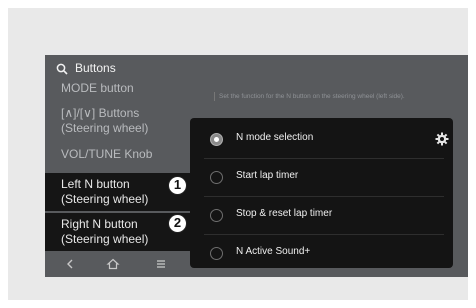 This screenshot has height=308, width=476. I want to click on option-stop-reset-lap-timer: Stop & reset lap timer, so click(321, 218).